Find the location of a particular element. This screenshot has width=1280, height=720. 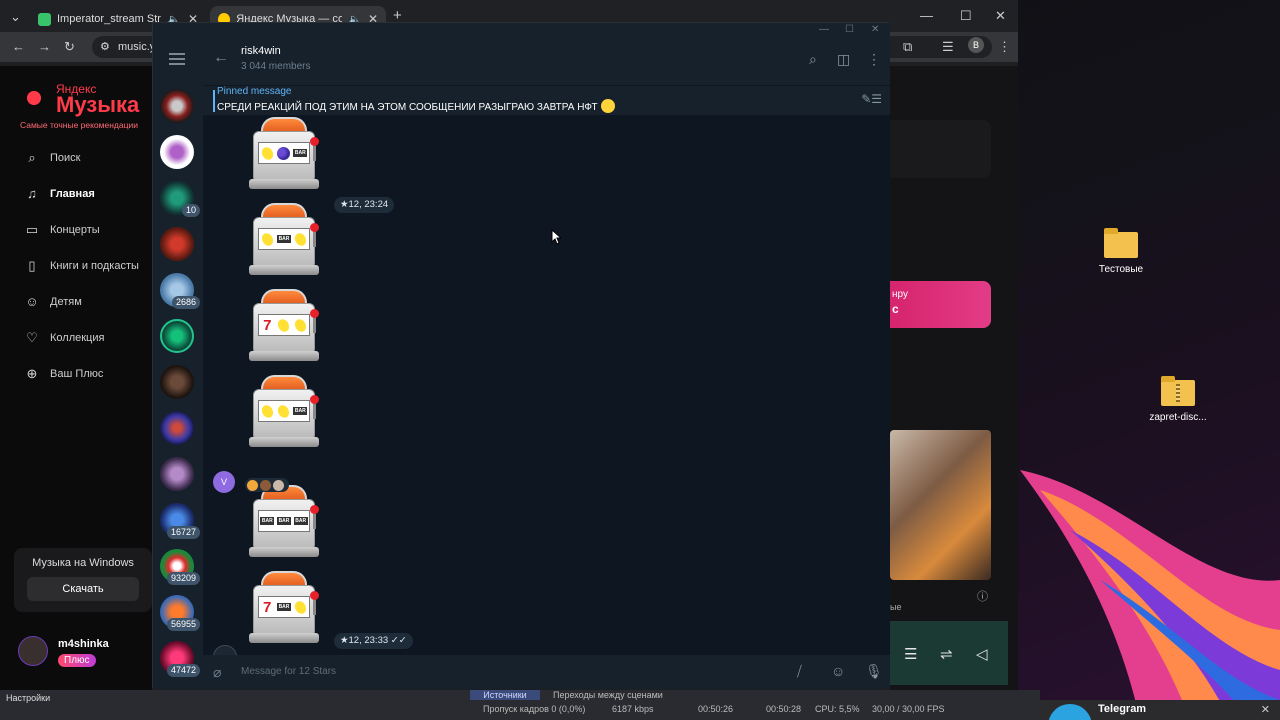

microphone-icon: 🎙 is located at coordinates (874, 671).